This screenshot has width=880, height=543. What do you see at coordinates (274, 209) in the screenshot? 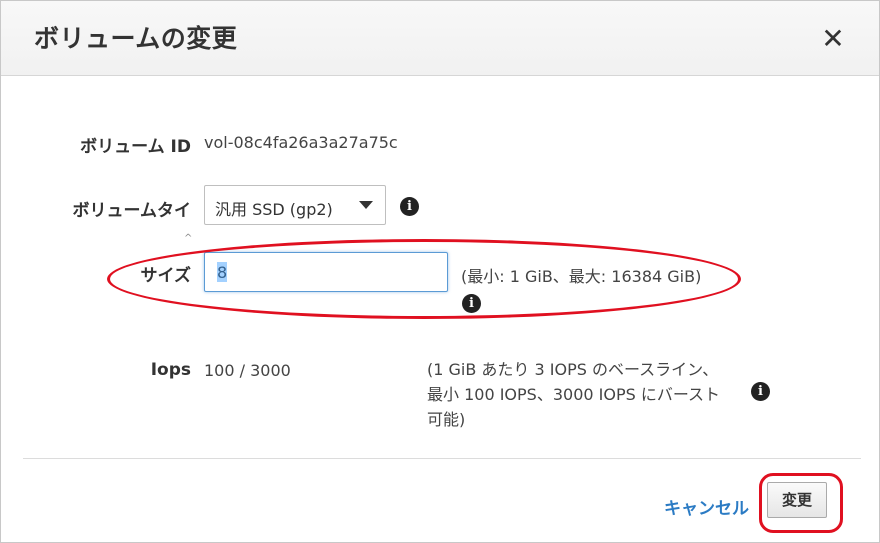
I see `volume-type-selected: 汎用 SSD (gp2)` at bounding box center [274, 209].